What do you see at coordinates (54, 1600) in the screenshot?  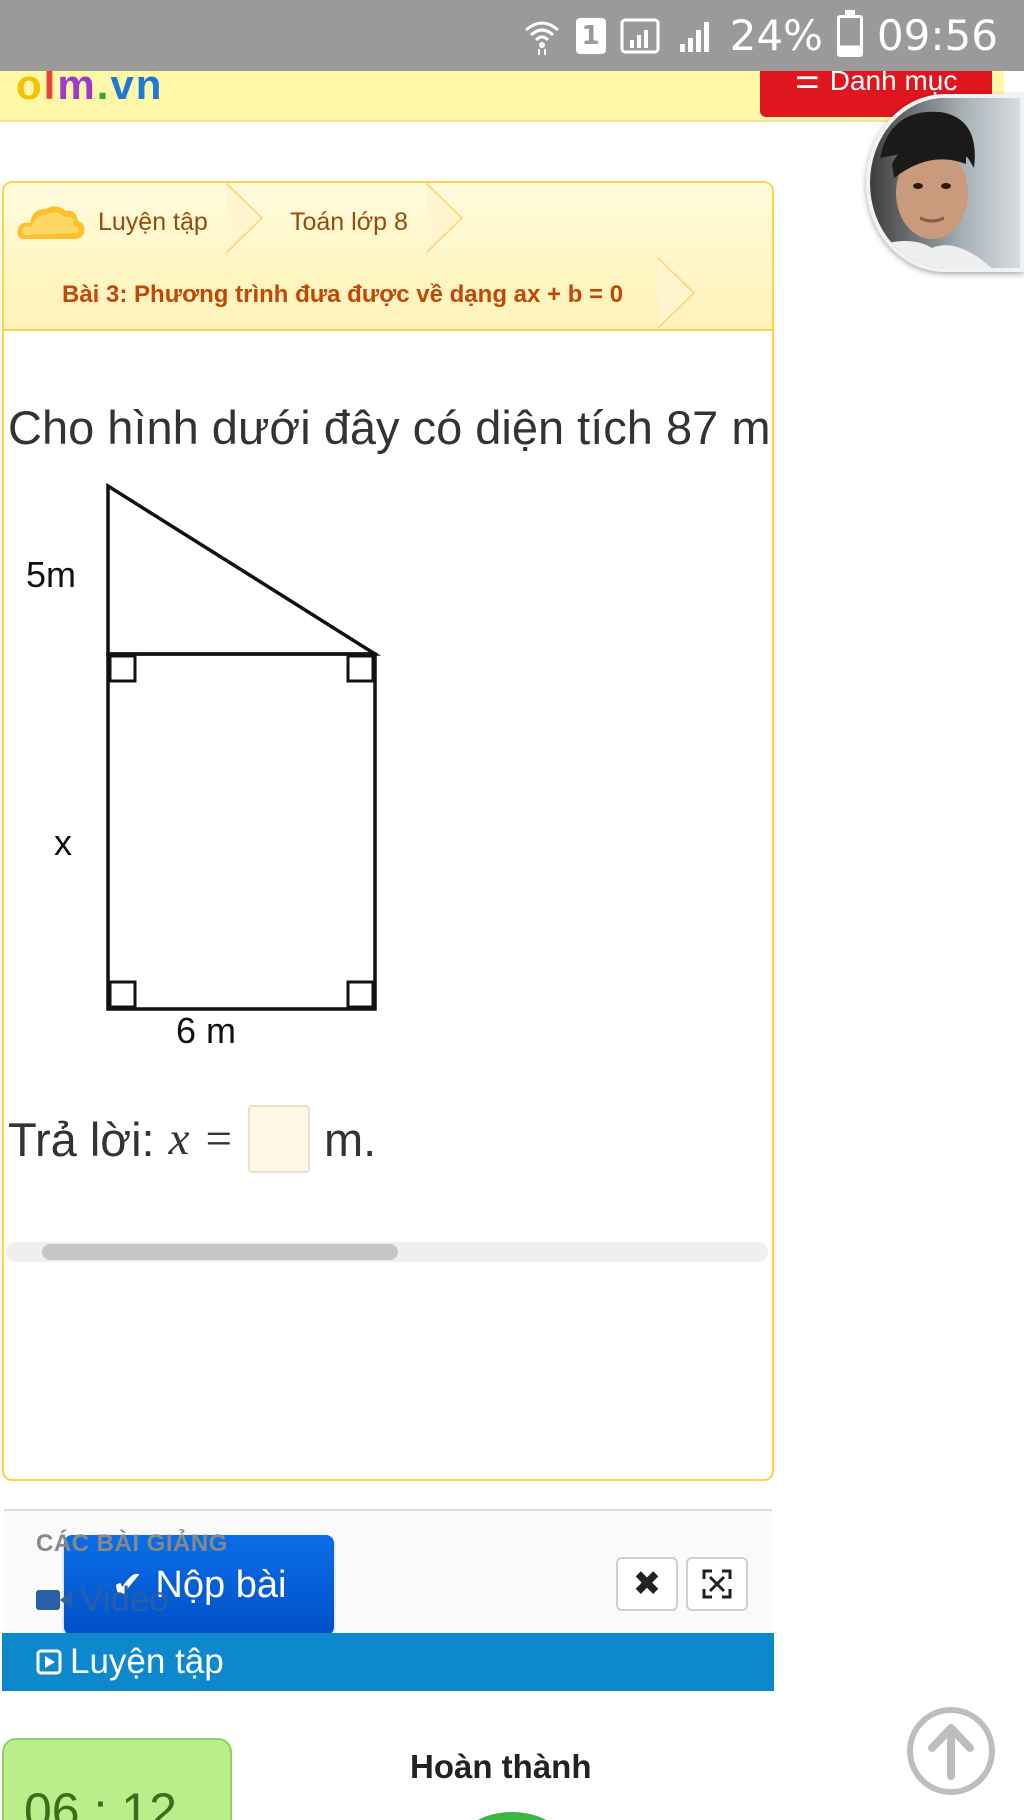 I see `video-camera-icon` at bounding box center [54, 1600].